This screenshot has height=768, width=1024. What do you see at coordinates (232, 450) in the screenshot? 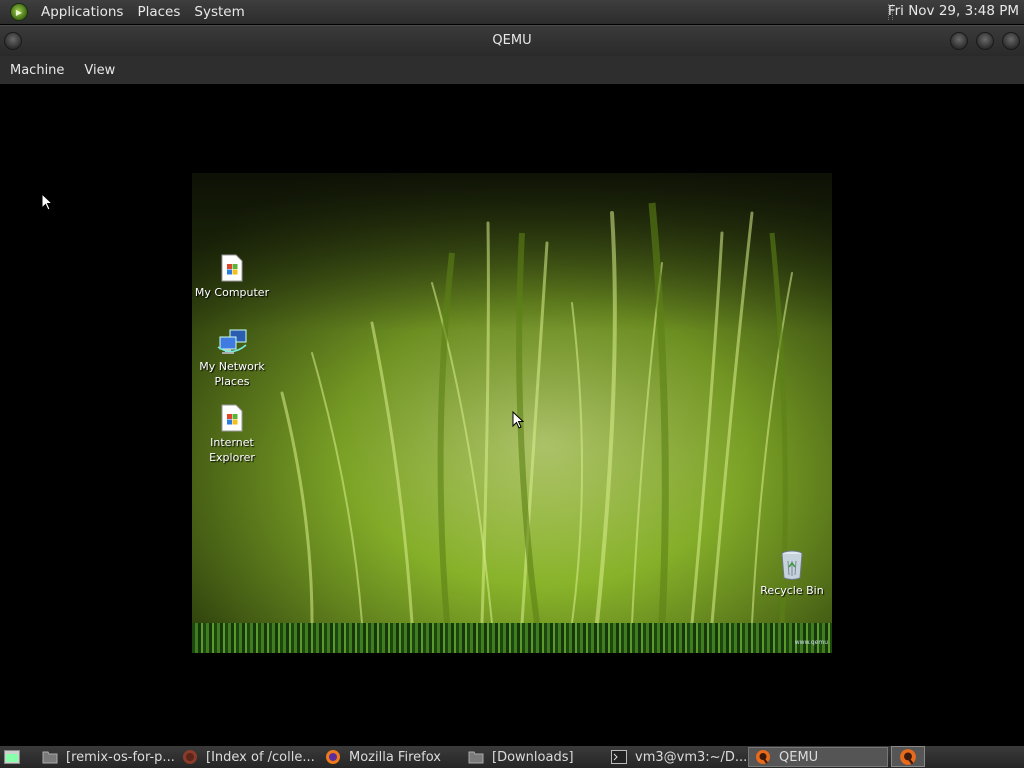
I see `desktop-icon-label: Internet Explorer` at bounding box center [232, 450].